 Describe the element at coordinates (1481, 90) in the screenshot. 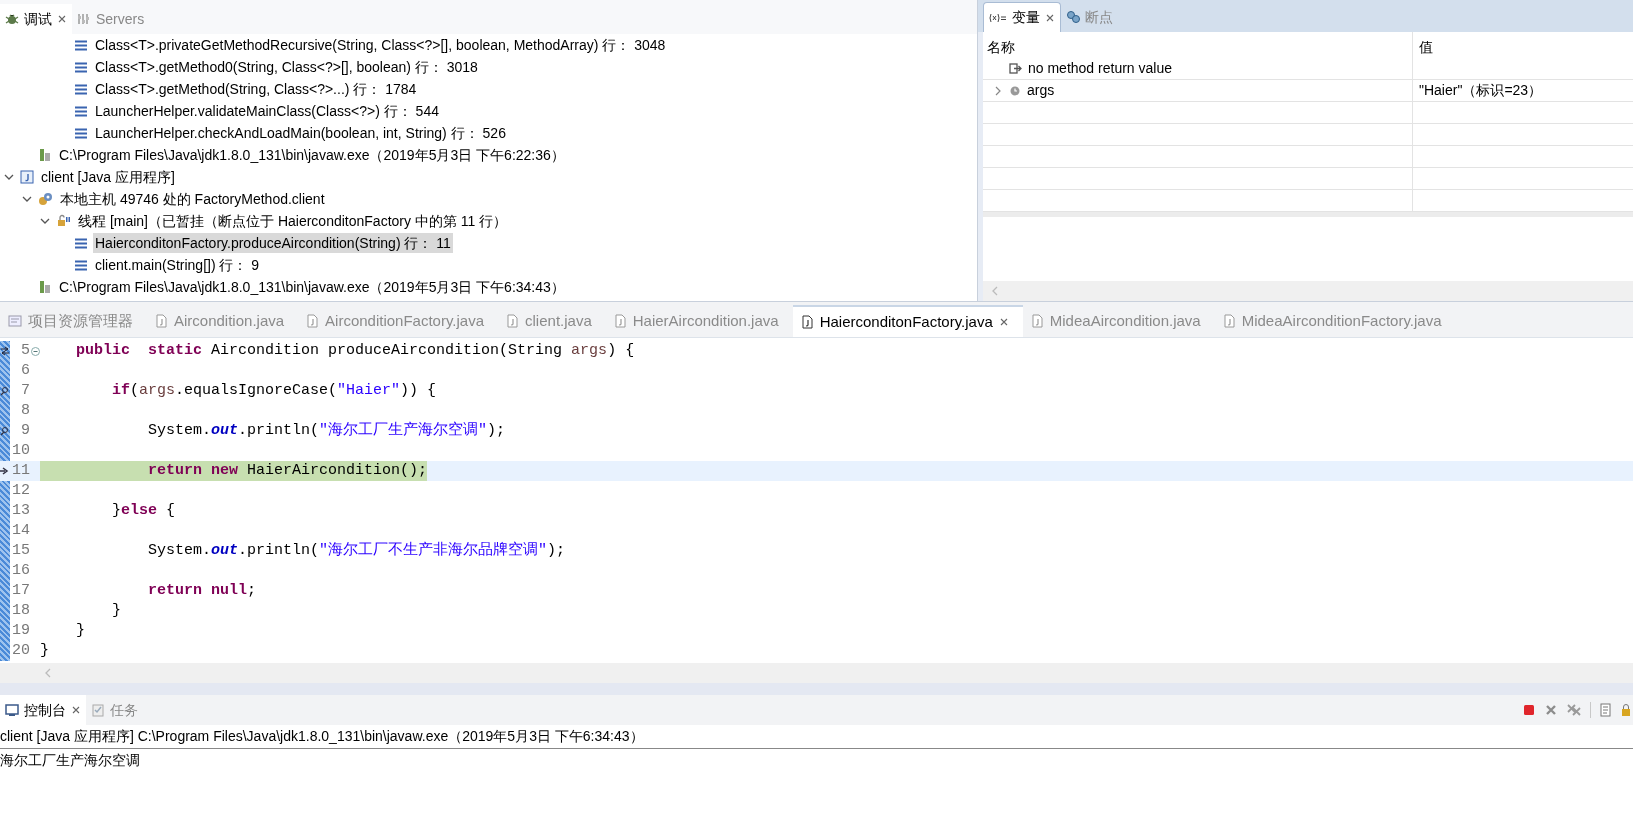

I see `variable-value: "Haier"（标识=23）` at that location.